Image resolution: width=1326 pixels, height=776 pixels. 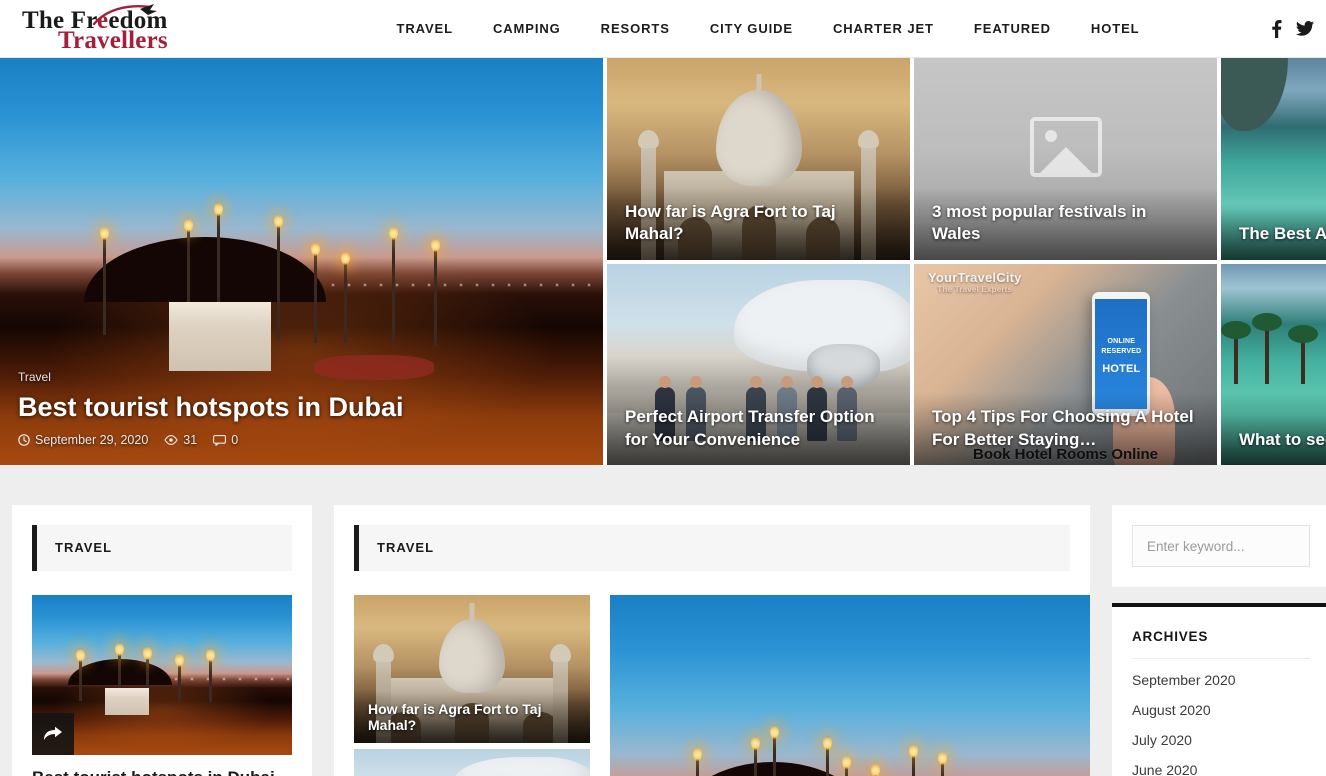 I want to click on airport-photo-small, so click(x=472, y=762).